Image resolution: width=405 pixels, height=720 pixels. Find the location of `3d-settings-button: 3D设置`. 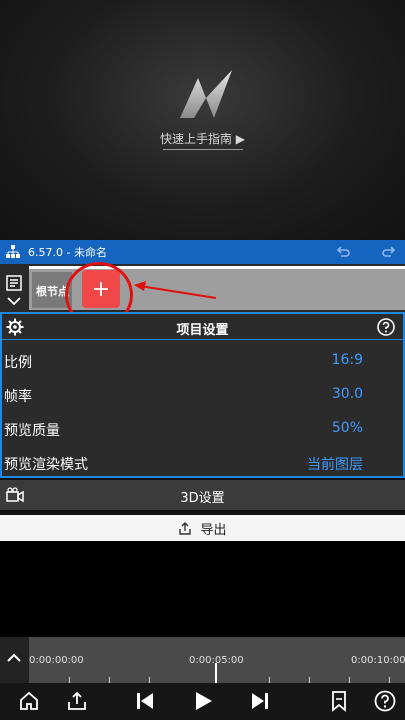

3d-settings-button: 3D设置 is located at coordinates (202, 495).